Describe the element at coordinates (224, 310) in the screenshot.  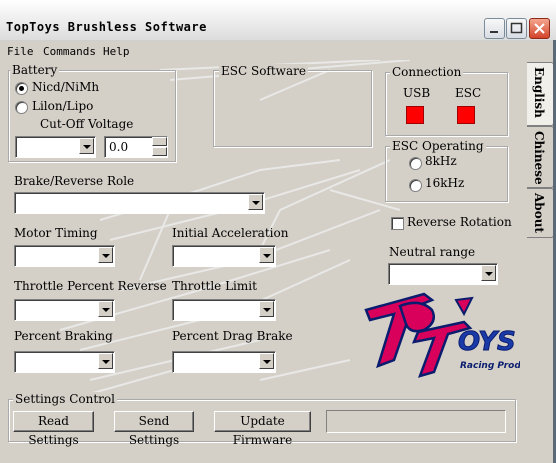
I see `throttle-limit-select` at that location.